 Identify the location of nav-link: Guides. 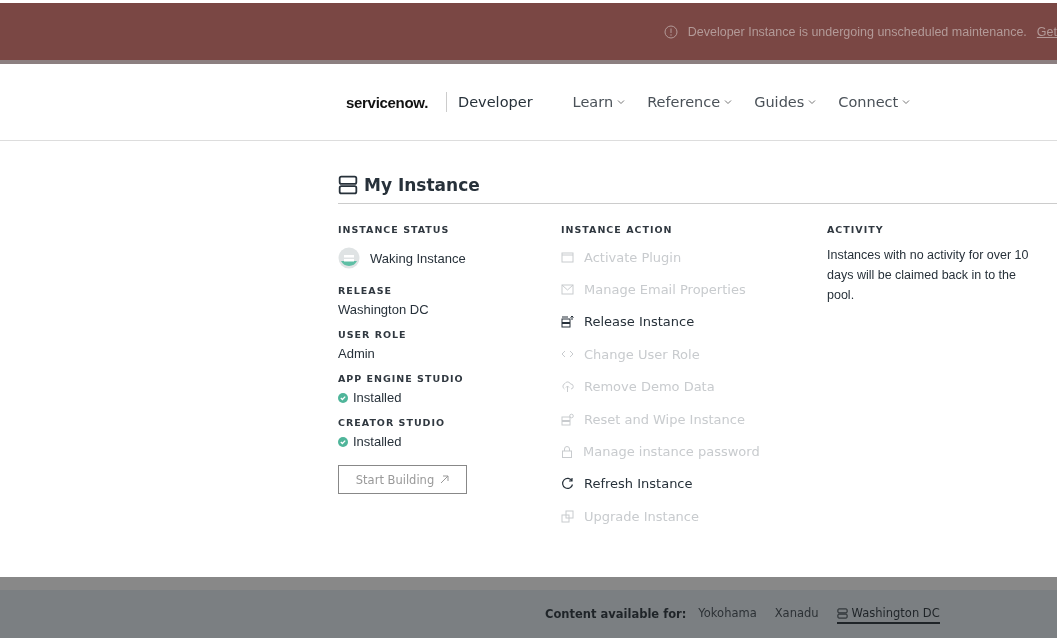
(785, 102).